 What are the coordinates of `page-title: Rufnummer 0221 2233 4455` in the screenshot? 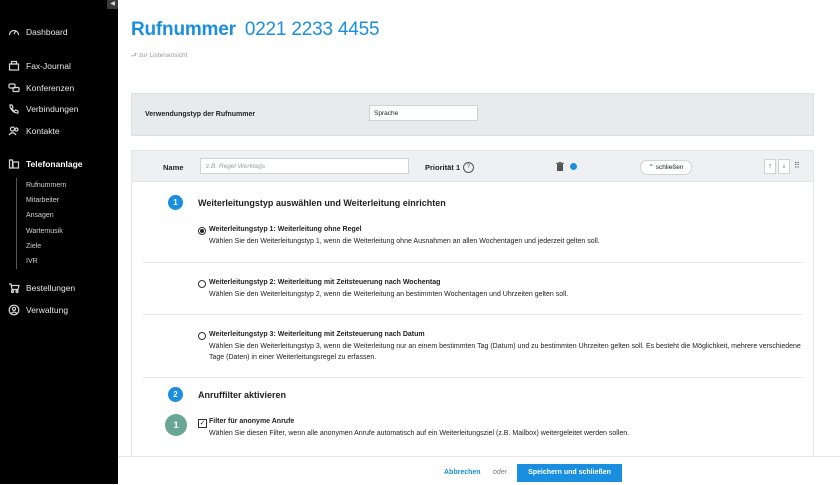 It's located at (255, 30).